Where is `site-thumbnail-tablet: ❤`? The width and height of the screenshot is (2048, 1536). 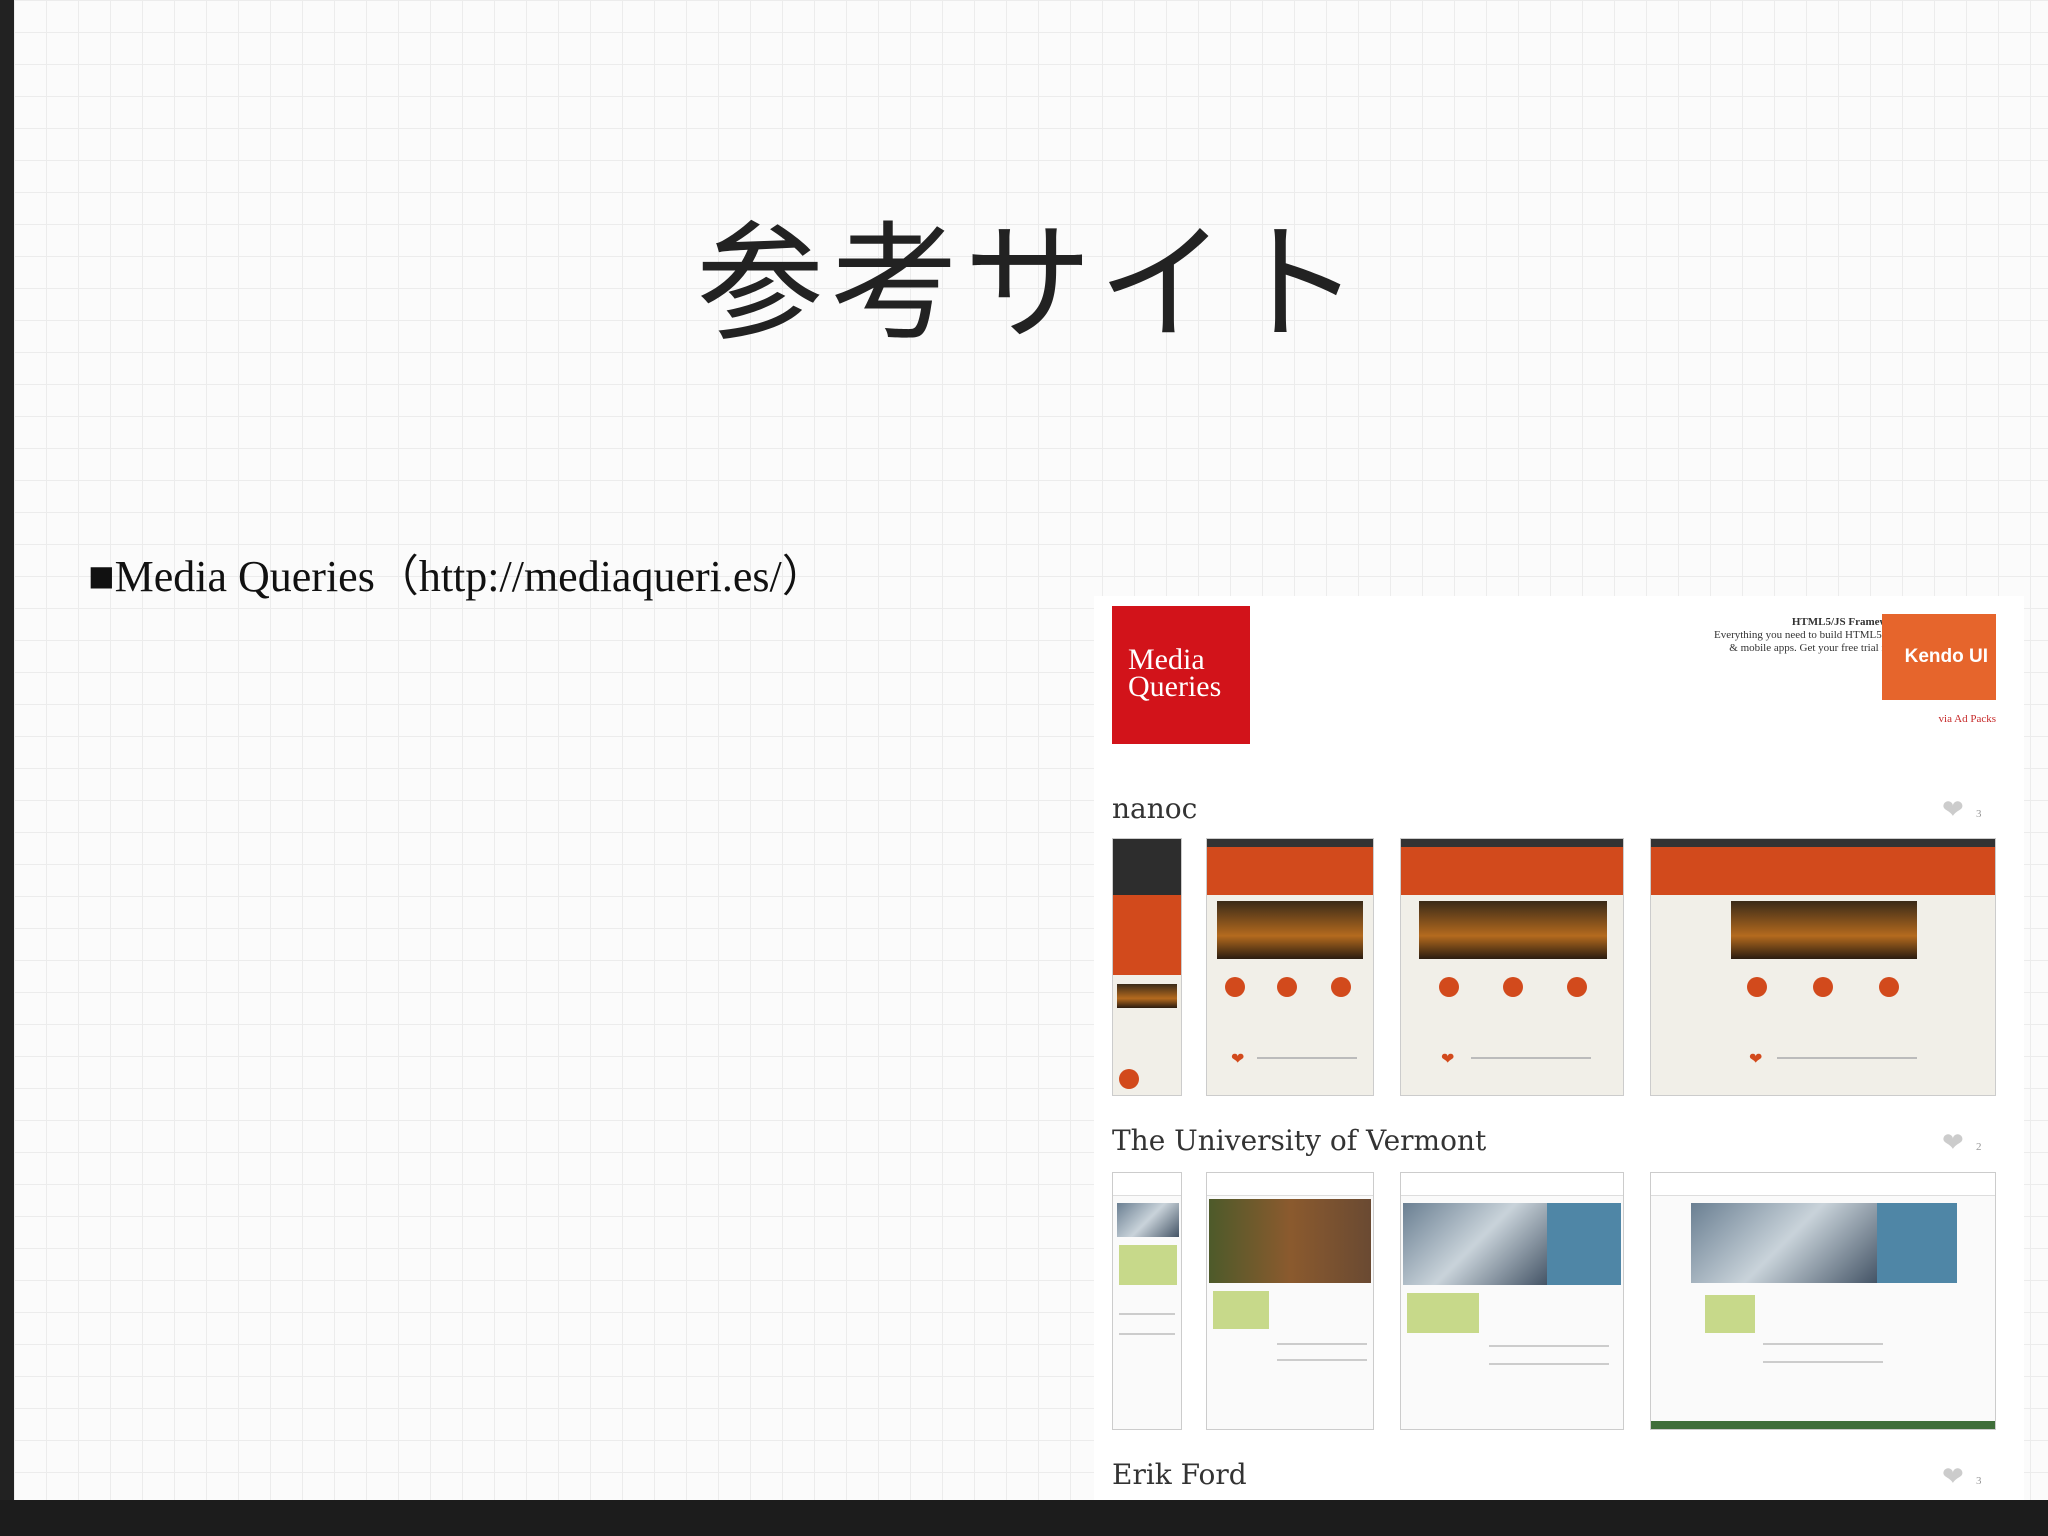 site-thumbnail-tablet: ❤ is located at coordinates (1290, 967).